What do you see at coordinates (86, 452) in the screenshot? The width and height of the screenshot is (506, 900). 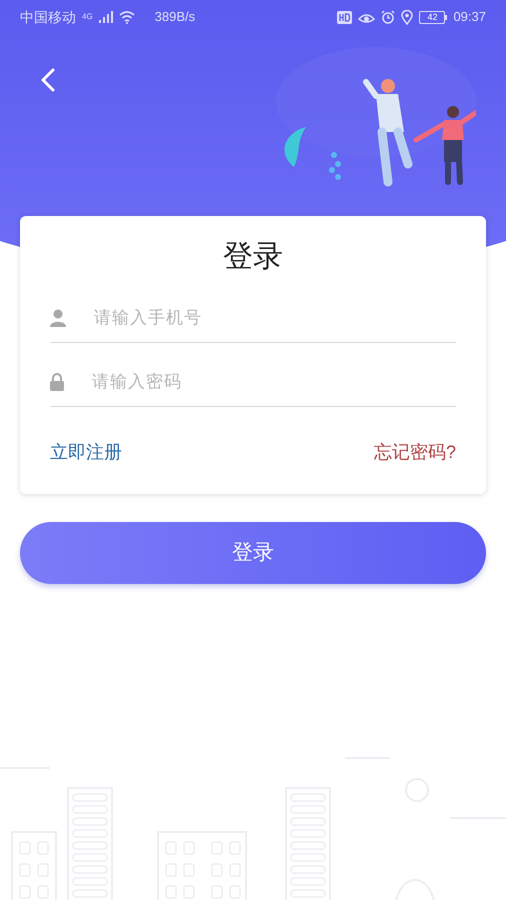 I see `register-link: 立即注册` at bounding box center [86, 452].